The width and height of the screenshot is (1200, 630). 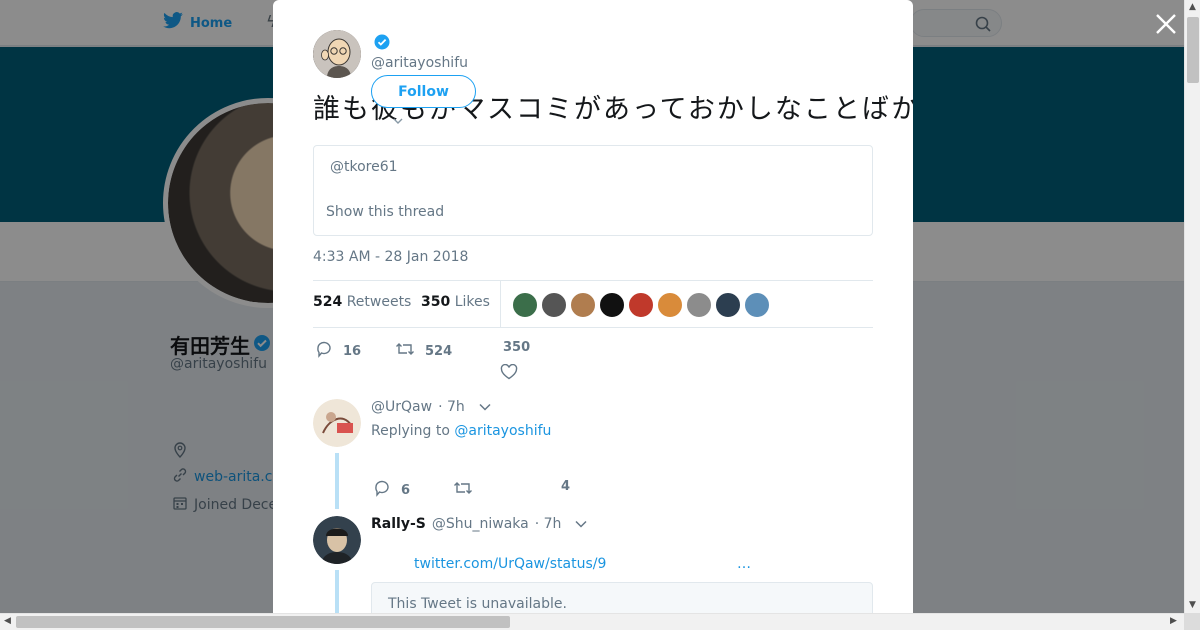 I want to click on vertical-scroll-thumb, so click(x=1193, y=50).